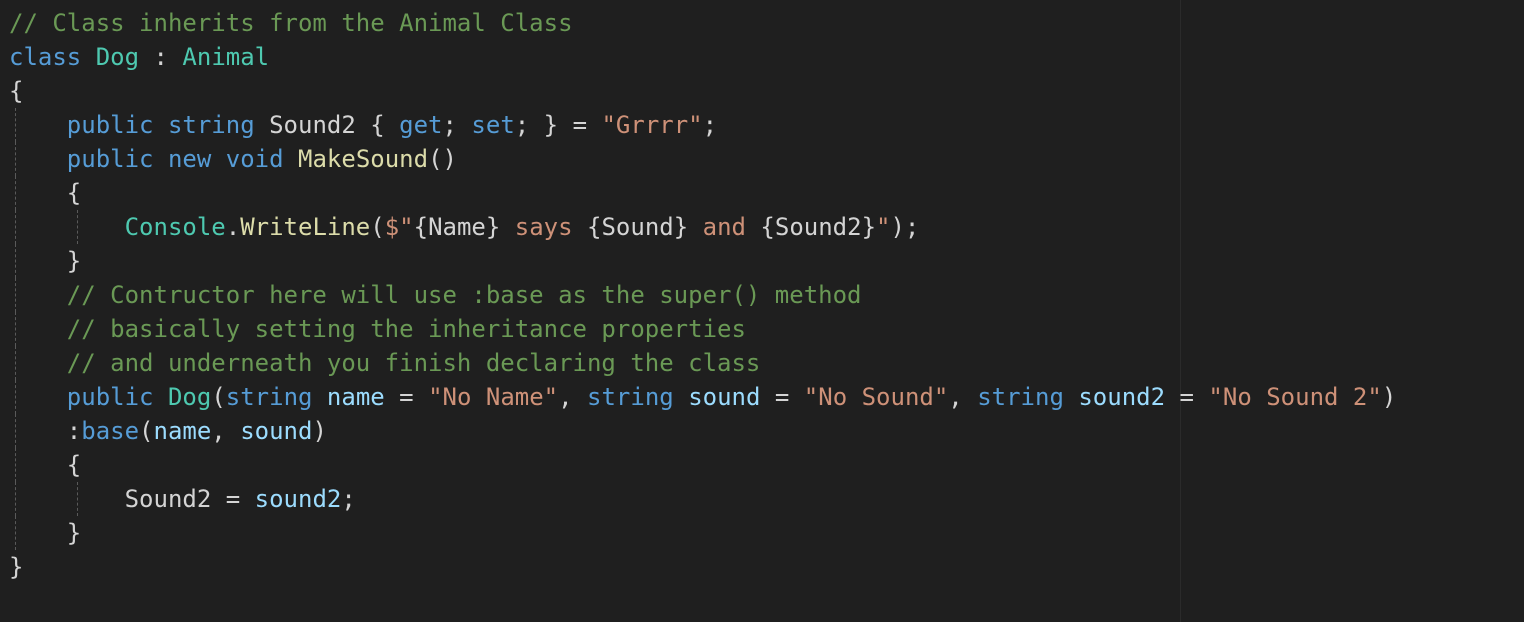  What do you see at coordinates (702, 57) in the screenshot?
I see `code-line: class Dog : Animal` at bounding box center [702, 57].